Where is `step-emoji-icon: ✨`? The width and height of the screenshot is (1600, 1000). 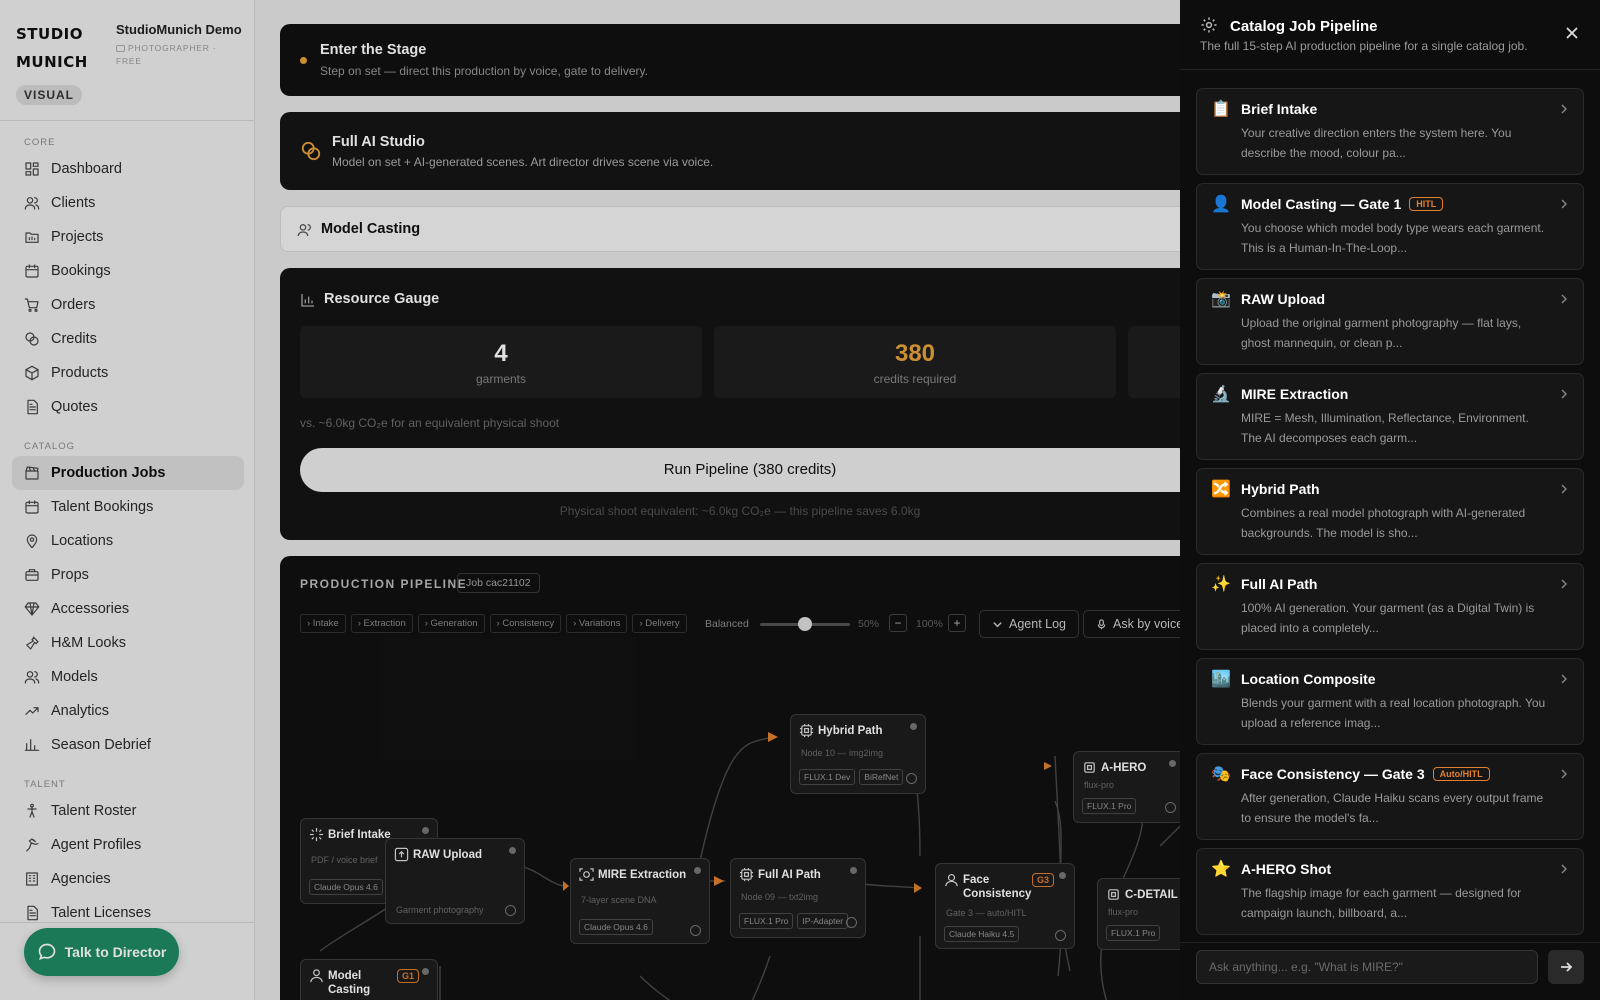 step-emoji-icon: ✨ is located at coordinates (1221, 583).